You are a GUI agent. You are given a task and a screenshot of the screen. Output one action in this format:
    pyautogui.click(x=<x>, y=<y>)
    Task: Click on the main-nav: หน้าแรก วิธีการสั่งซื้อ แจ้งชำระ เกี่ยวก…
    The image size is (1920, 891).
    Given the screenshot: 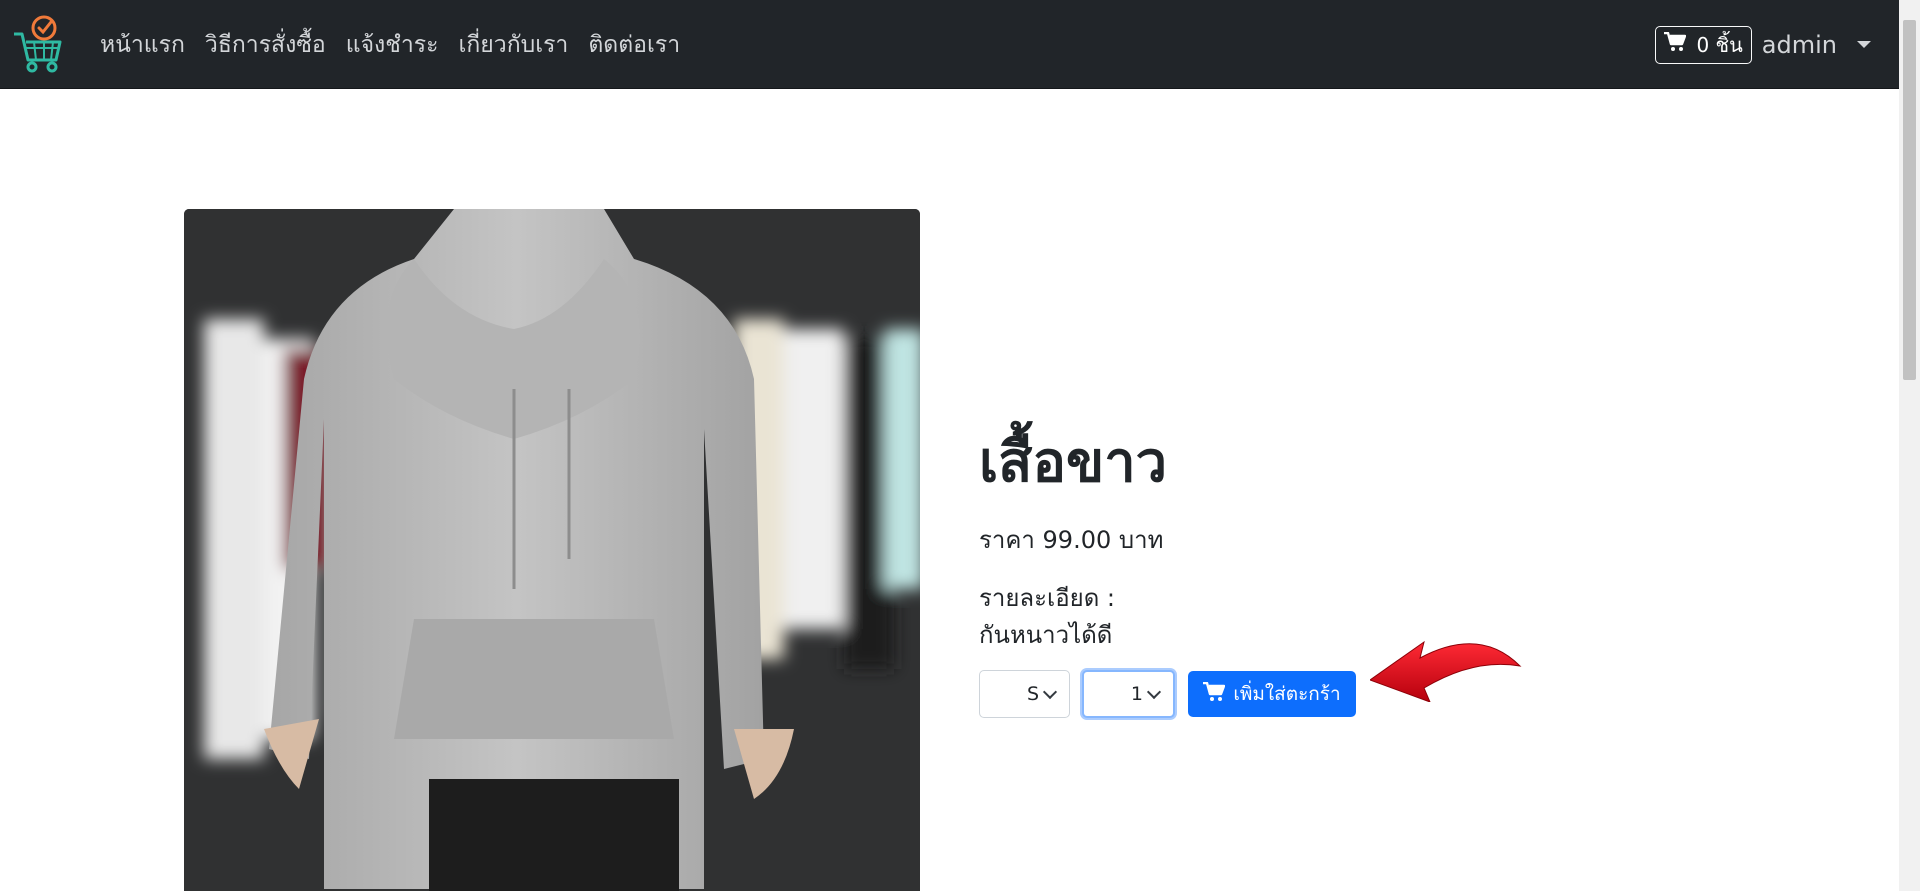 What is the action you would take?
    pyautogui.click(x=400, y=44)
    